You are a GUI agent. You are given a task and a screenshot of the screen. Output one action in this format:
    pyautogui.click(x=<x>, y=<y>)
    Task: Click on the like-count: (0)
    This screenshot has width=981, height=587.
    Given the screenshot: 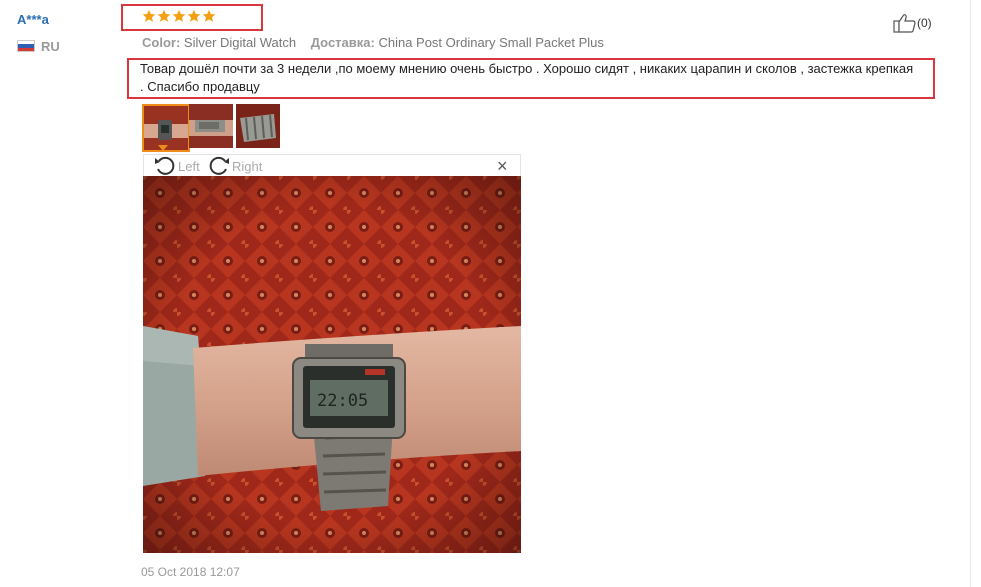 What is the action you would take?
    pyautogui.click(x=924, y=23)
    